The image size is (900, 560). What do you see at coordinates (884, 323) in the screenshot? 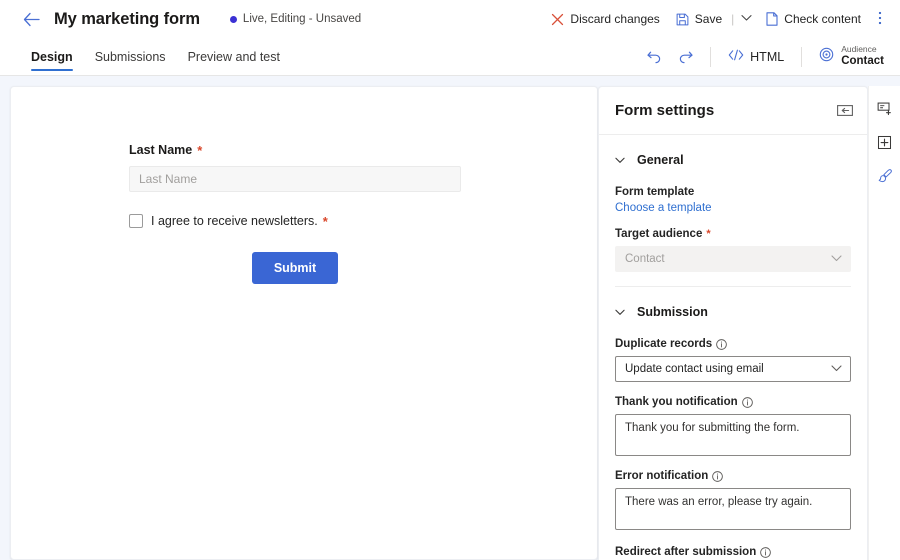
I see `right-icon-rail` at bounding box center [884, 323].